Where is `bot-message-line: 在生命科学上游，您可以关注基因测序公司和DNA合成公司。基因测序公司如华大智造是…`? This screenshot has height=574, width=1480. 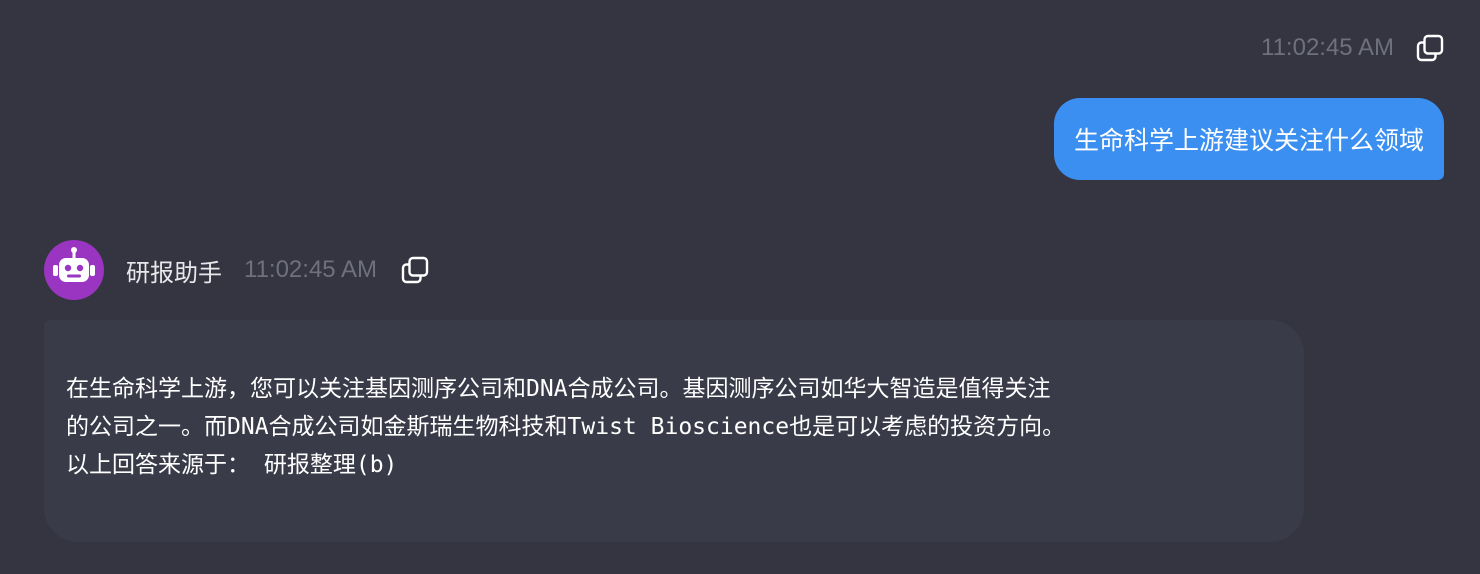
bot-message-line: 在生命科学上游，您可以关注基因测序公司和DNA合成公司。基因测序公司如华大智造是… is located at coordinates (558, 389).